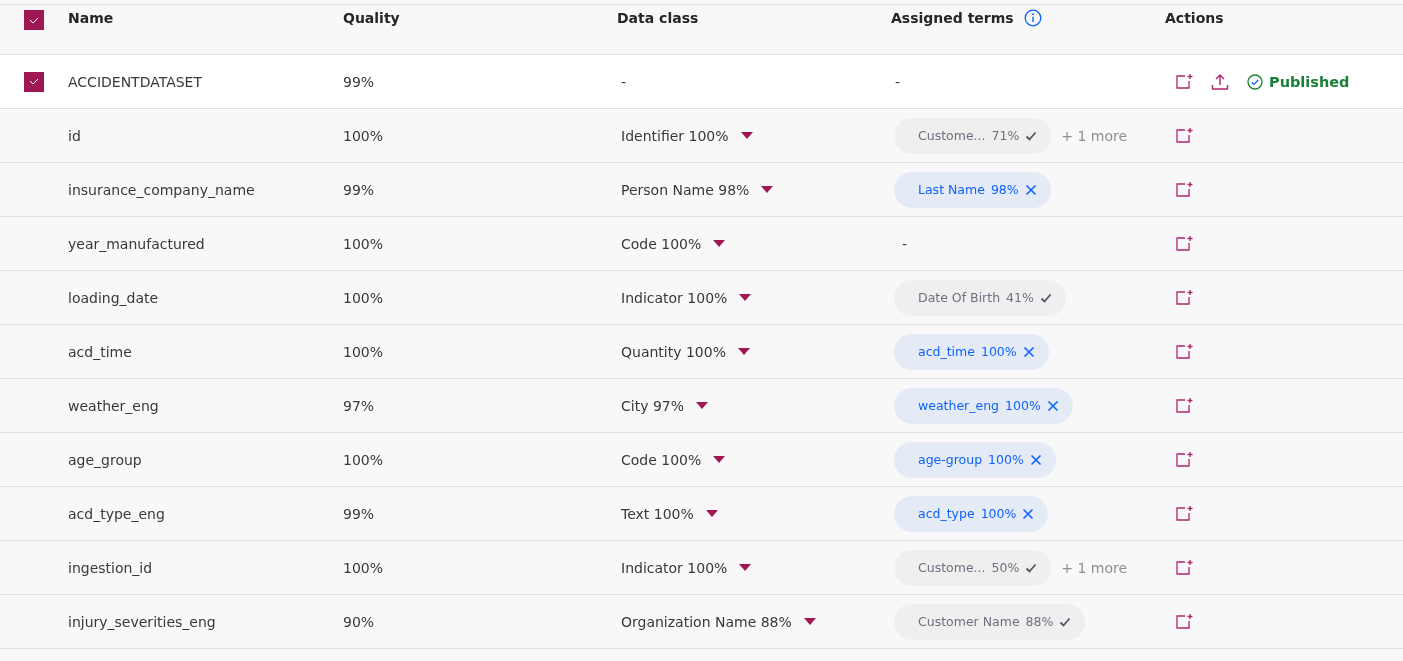  Describe the element at coordinates (983, 405) in the screenshot. I see `term-tag: weather_eng 100%` at that location.